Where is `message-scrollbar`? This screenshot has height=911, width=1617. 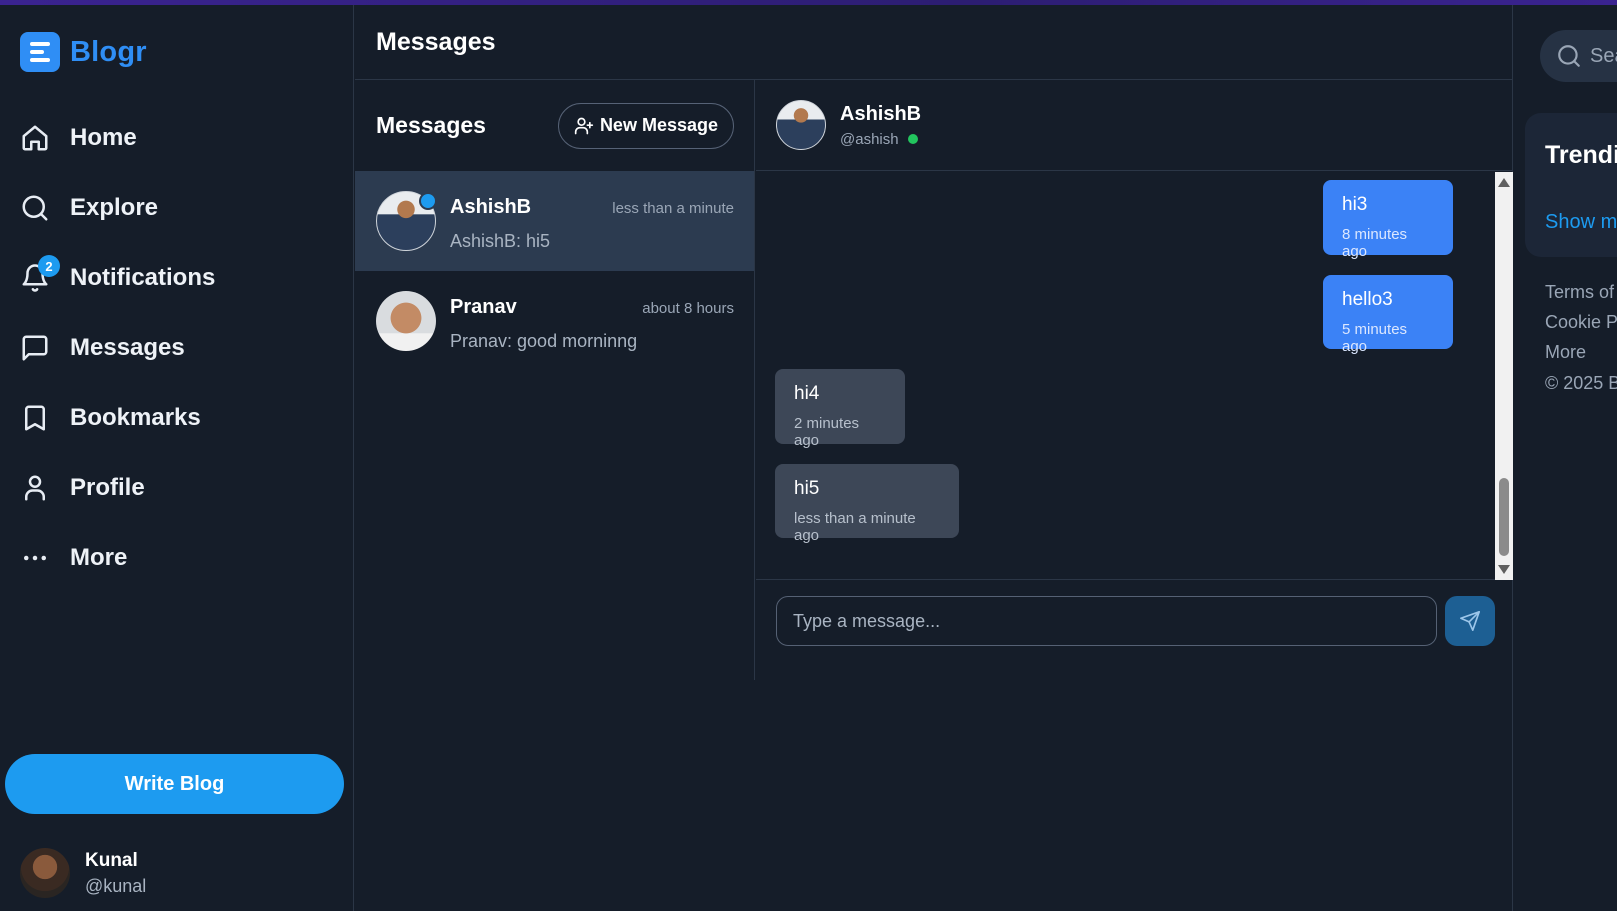 message-scrollbar is located at coordinates (1504, 376).